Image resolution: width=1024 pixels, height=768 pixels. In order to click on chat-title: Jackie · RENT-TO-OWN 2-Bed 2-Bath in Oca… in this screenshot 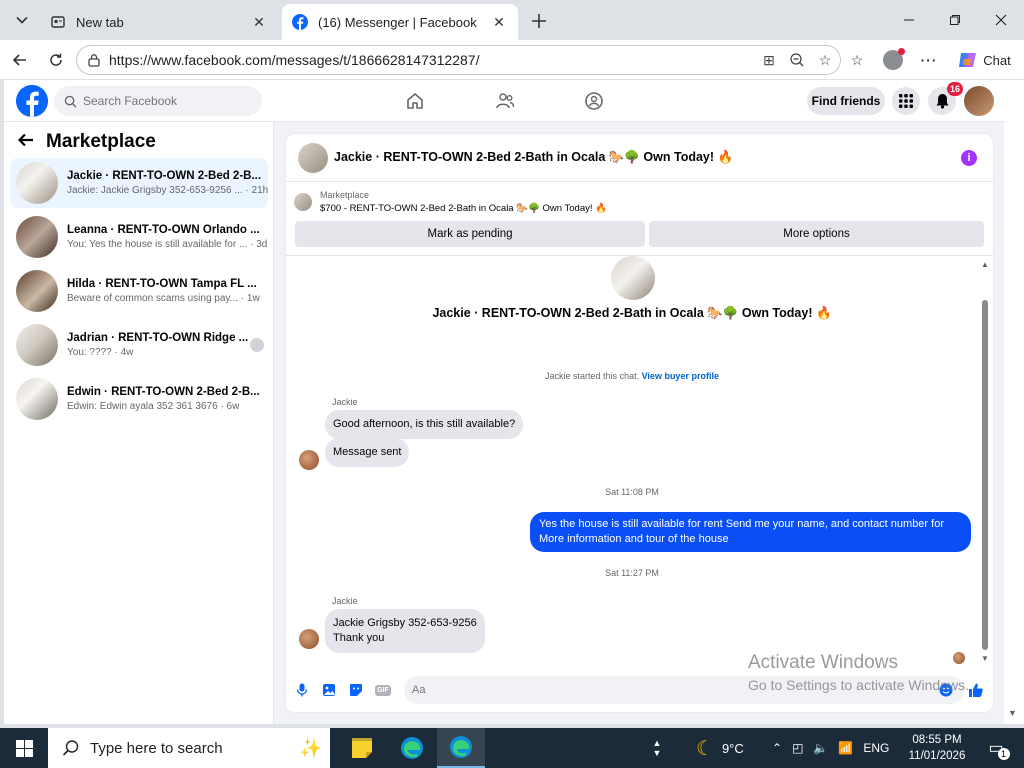, I will do `click(533, 157)`.